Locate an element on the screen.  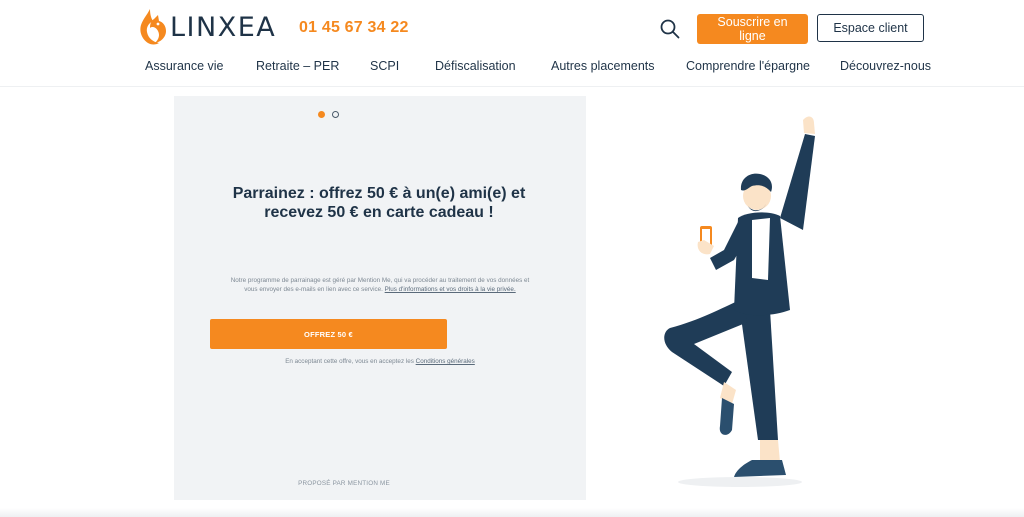
nav-item-autres-placements: Autres placements is located at coordinates (603, 66).